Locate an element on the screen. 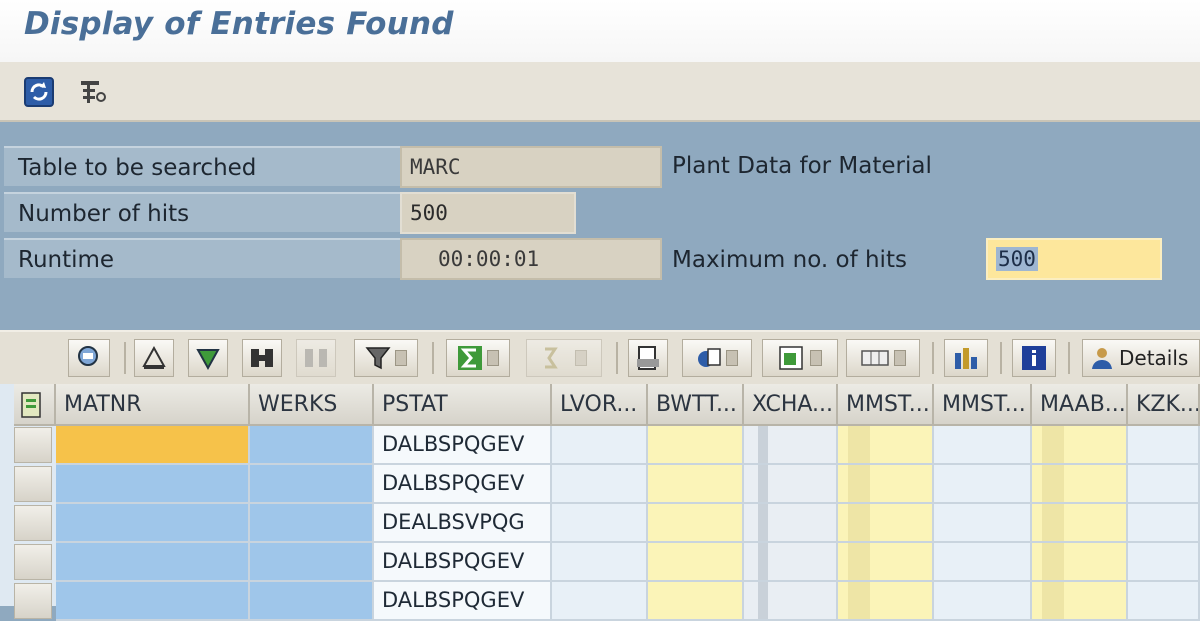 The width and height of the screenshot is (1200, 621). sort-descending-icon is located at coordinates (208, 360).